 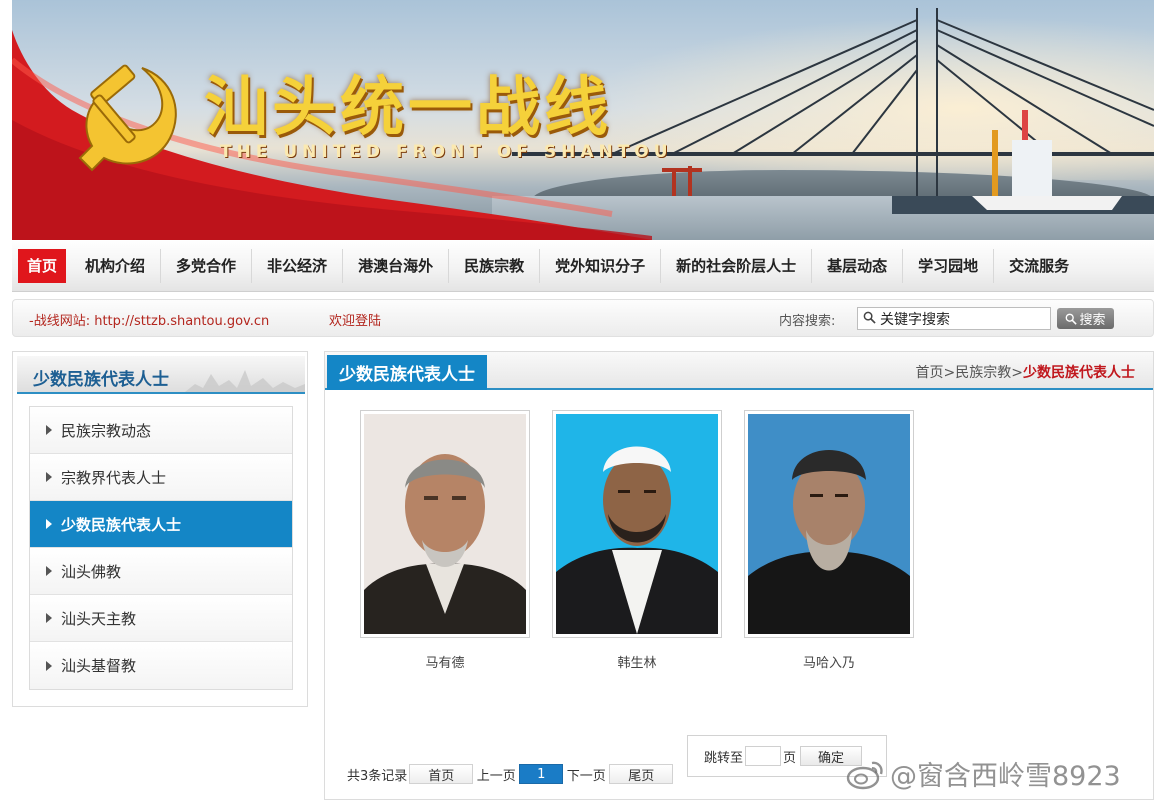 I want to click on sidebar-item-label: 汕头天主教, so click(x=99, y=618).